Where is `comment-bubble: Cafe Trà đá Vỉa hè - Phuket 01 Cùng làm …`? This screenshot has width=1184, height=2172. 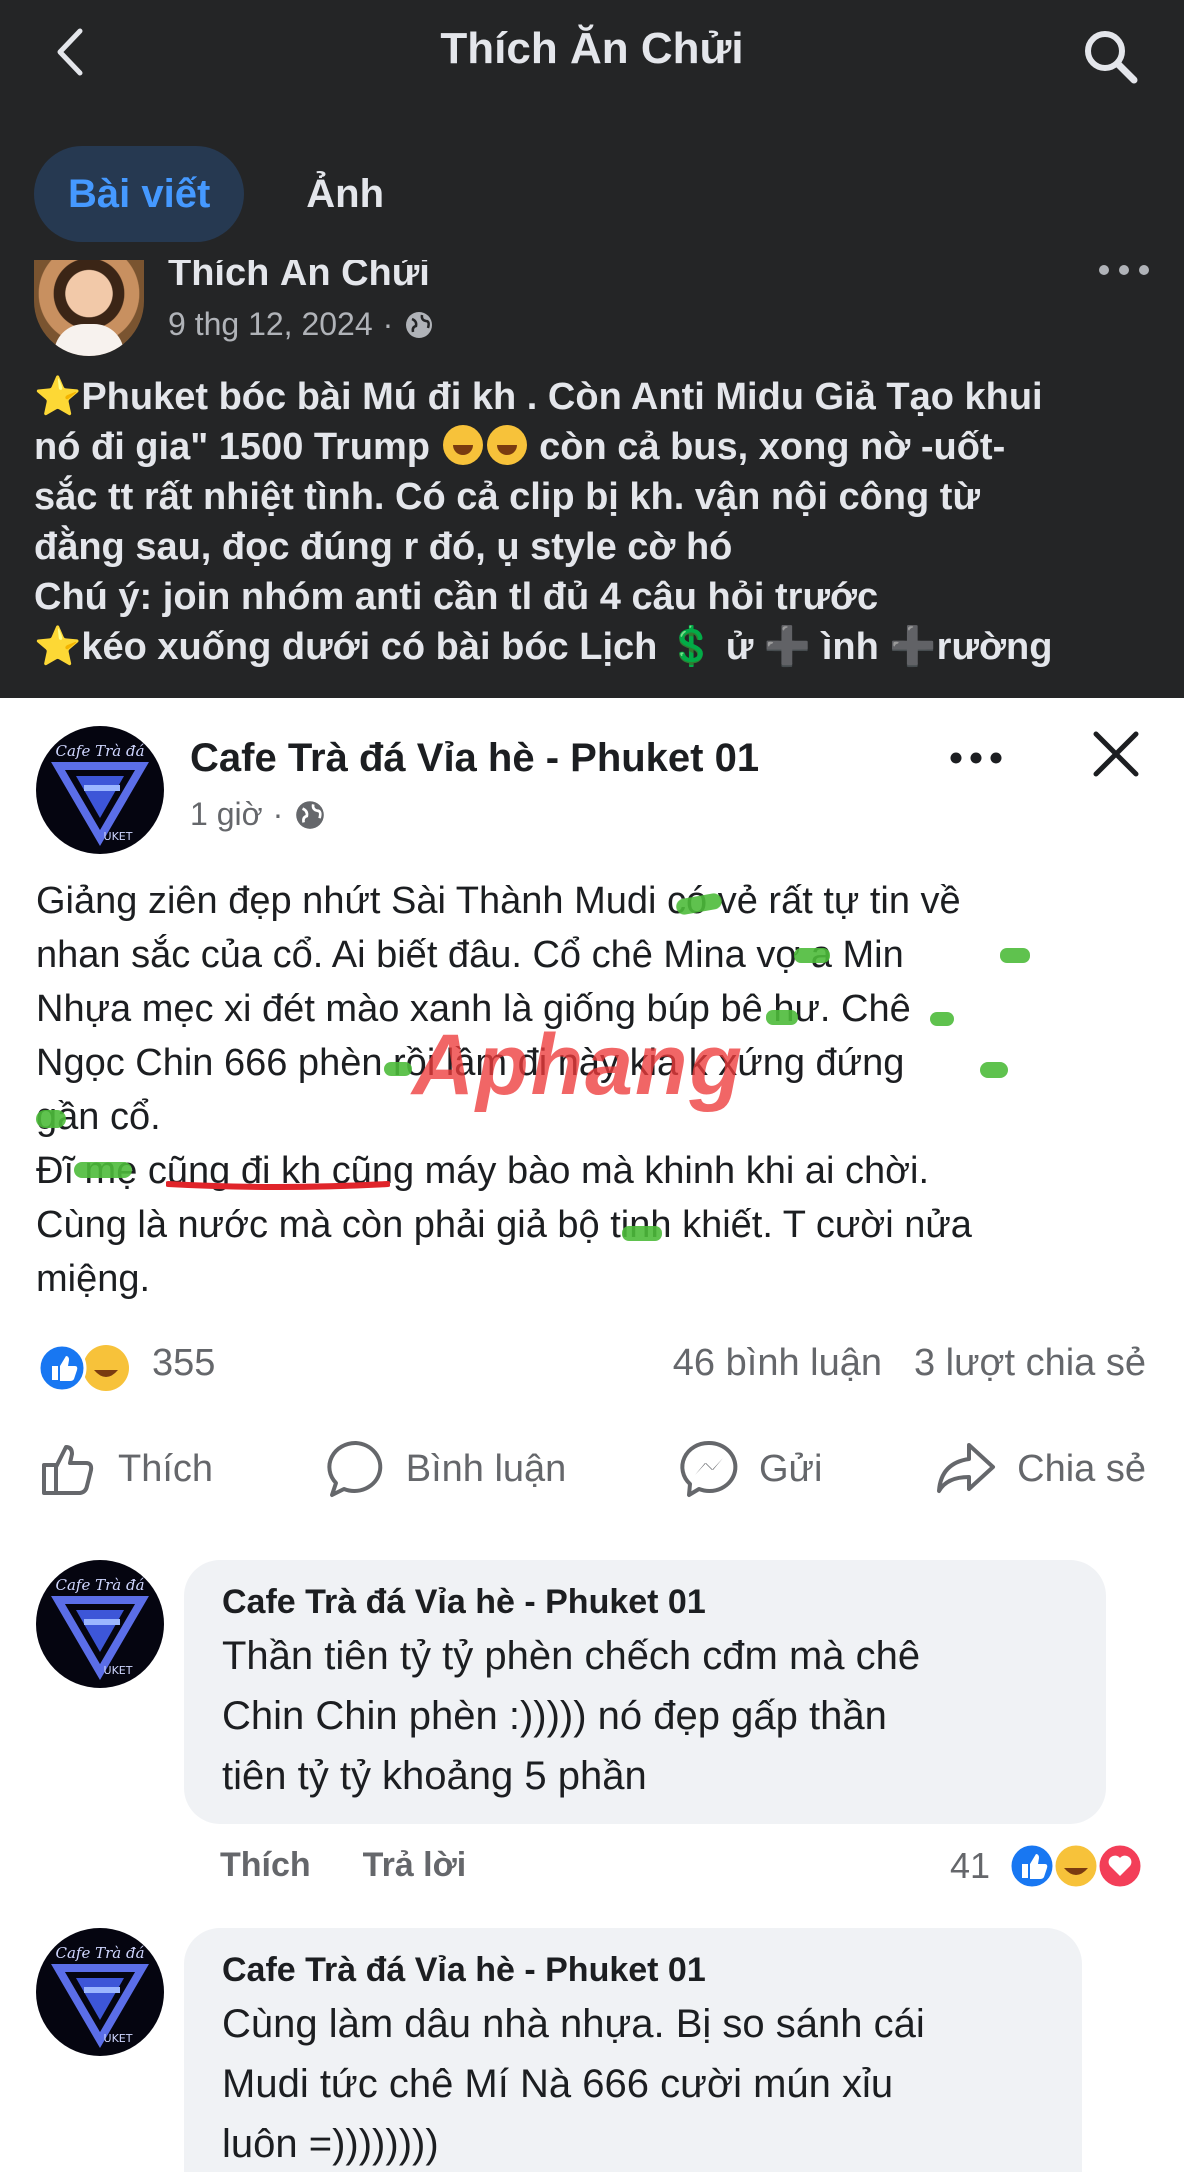 comment-bubble: Cafe Trà đá Vỉa hè - Phuket 01 Cùng làm … is located at coordinates (633, 2050).